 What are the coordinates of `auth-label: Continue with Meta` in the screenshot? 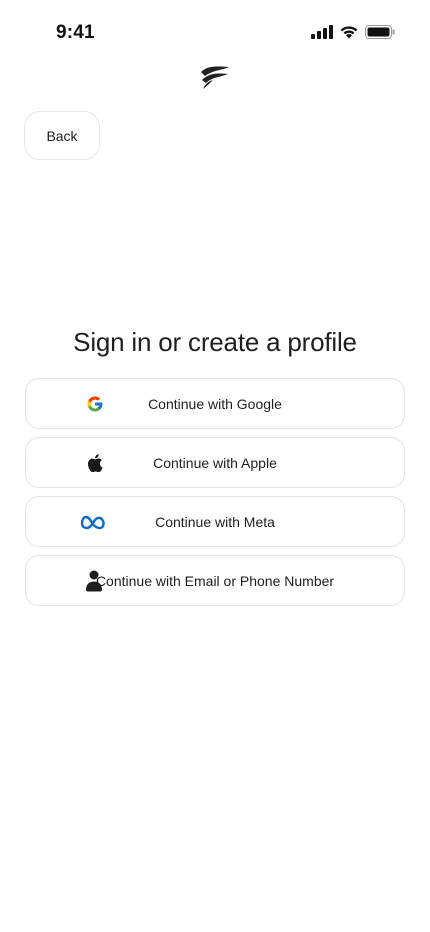 It's located at (215, 521).